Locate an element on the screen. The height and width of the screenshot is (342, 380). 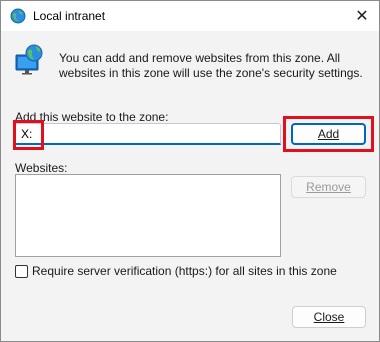
close-icon: ✕ is located at coordinates (362, 16).